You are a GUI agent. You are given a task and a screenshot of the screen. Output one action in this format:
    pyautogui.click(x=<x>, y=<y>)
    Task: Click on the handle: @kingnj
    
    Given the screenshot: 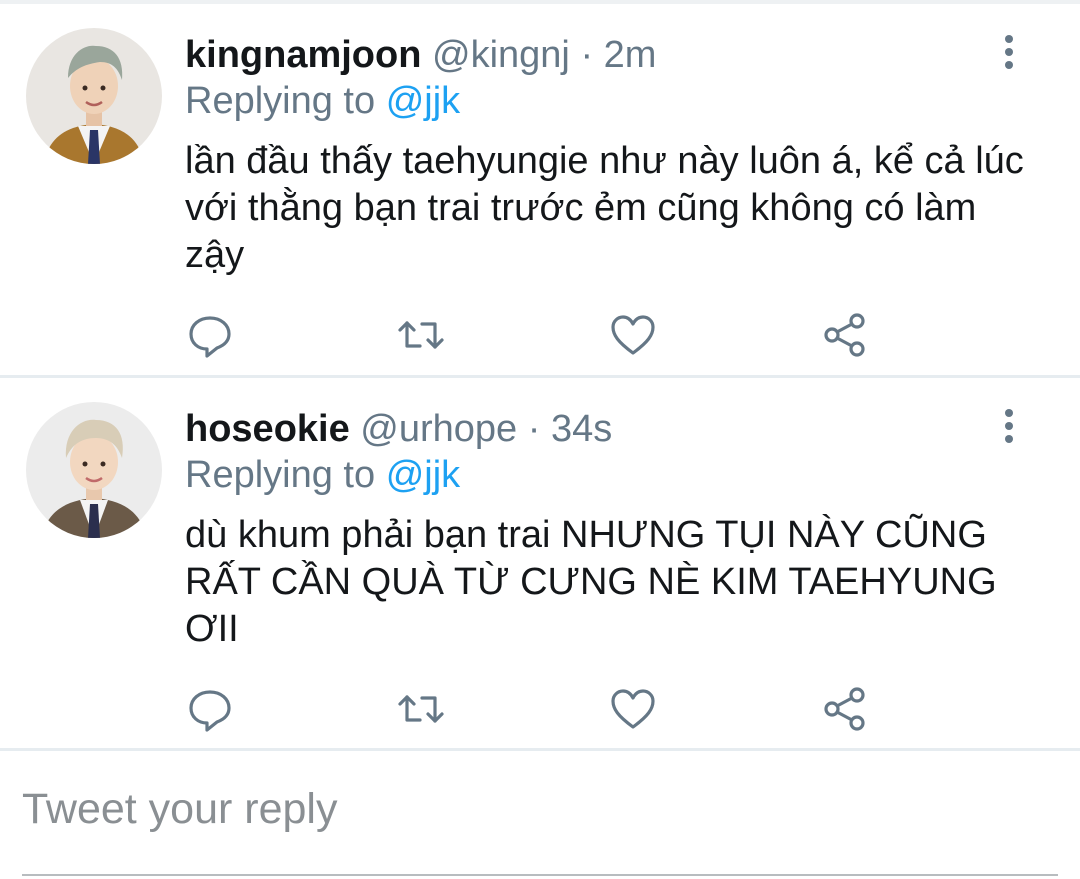 What is the action you would take?
    pyautogui.click(x=501, y=55)
    